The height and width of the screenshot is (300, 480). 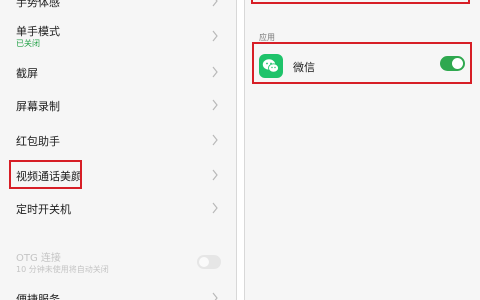 What do you see at coordinates (236, 150) in the screenshot?
I see `panel-divider` at bounding box center [236, 150].